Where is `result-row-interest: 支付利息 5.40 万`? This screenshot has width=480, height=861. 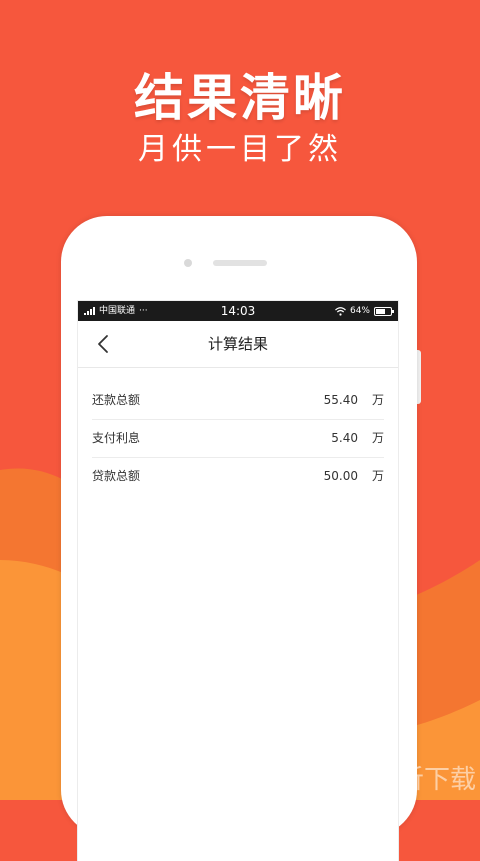
result-row-interest: 支付利息 5.40 万 is located at coordinates (238, 439).